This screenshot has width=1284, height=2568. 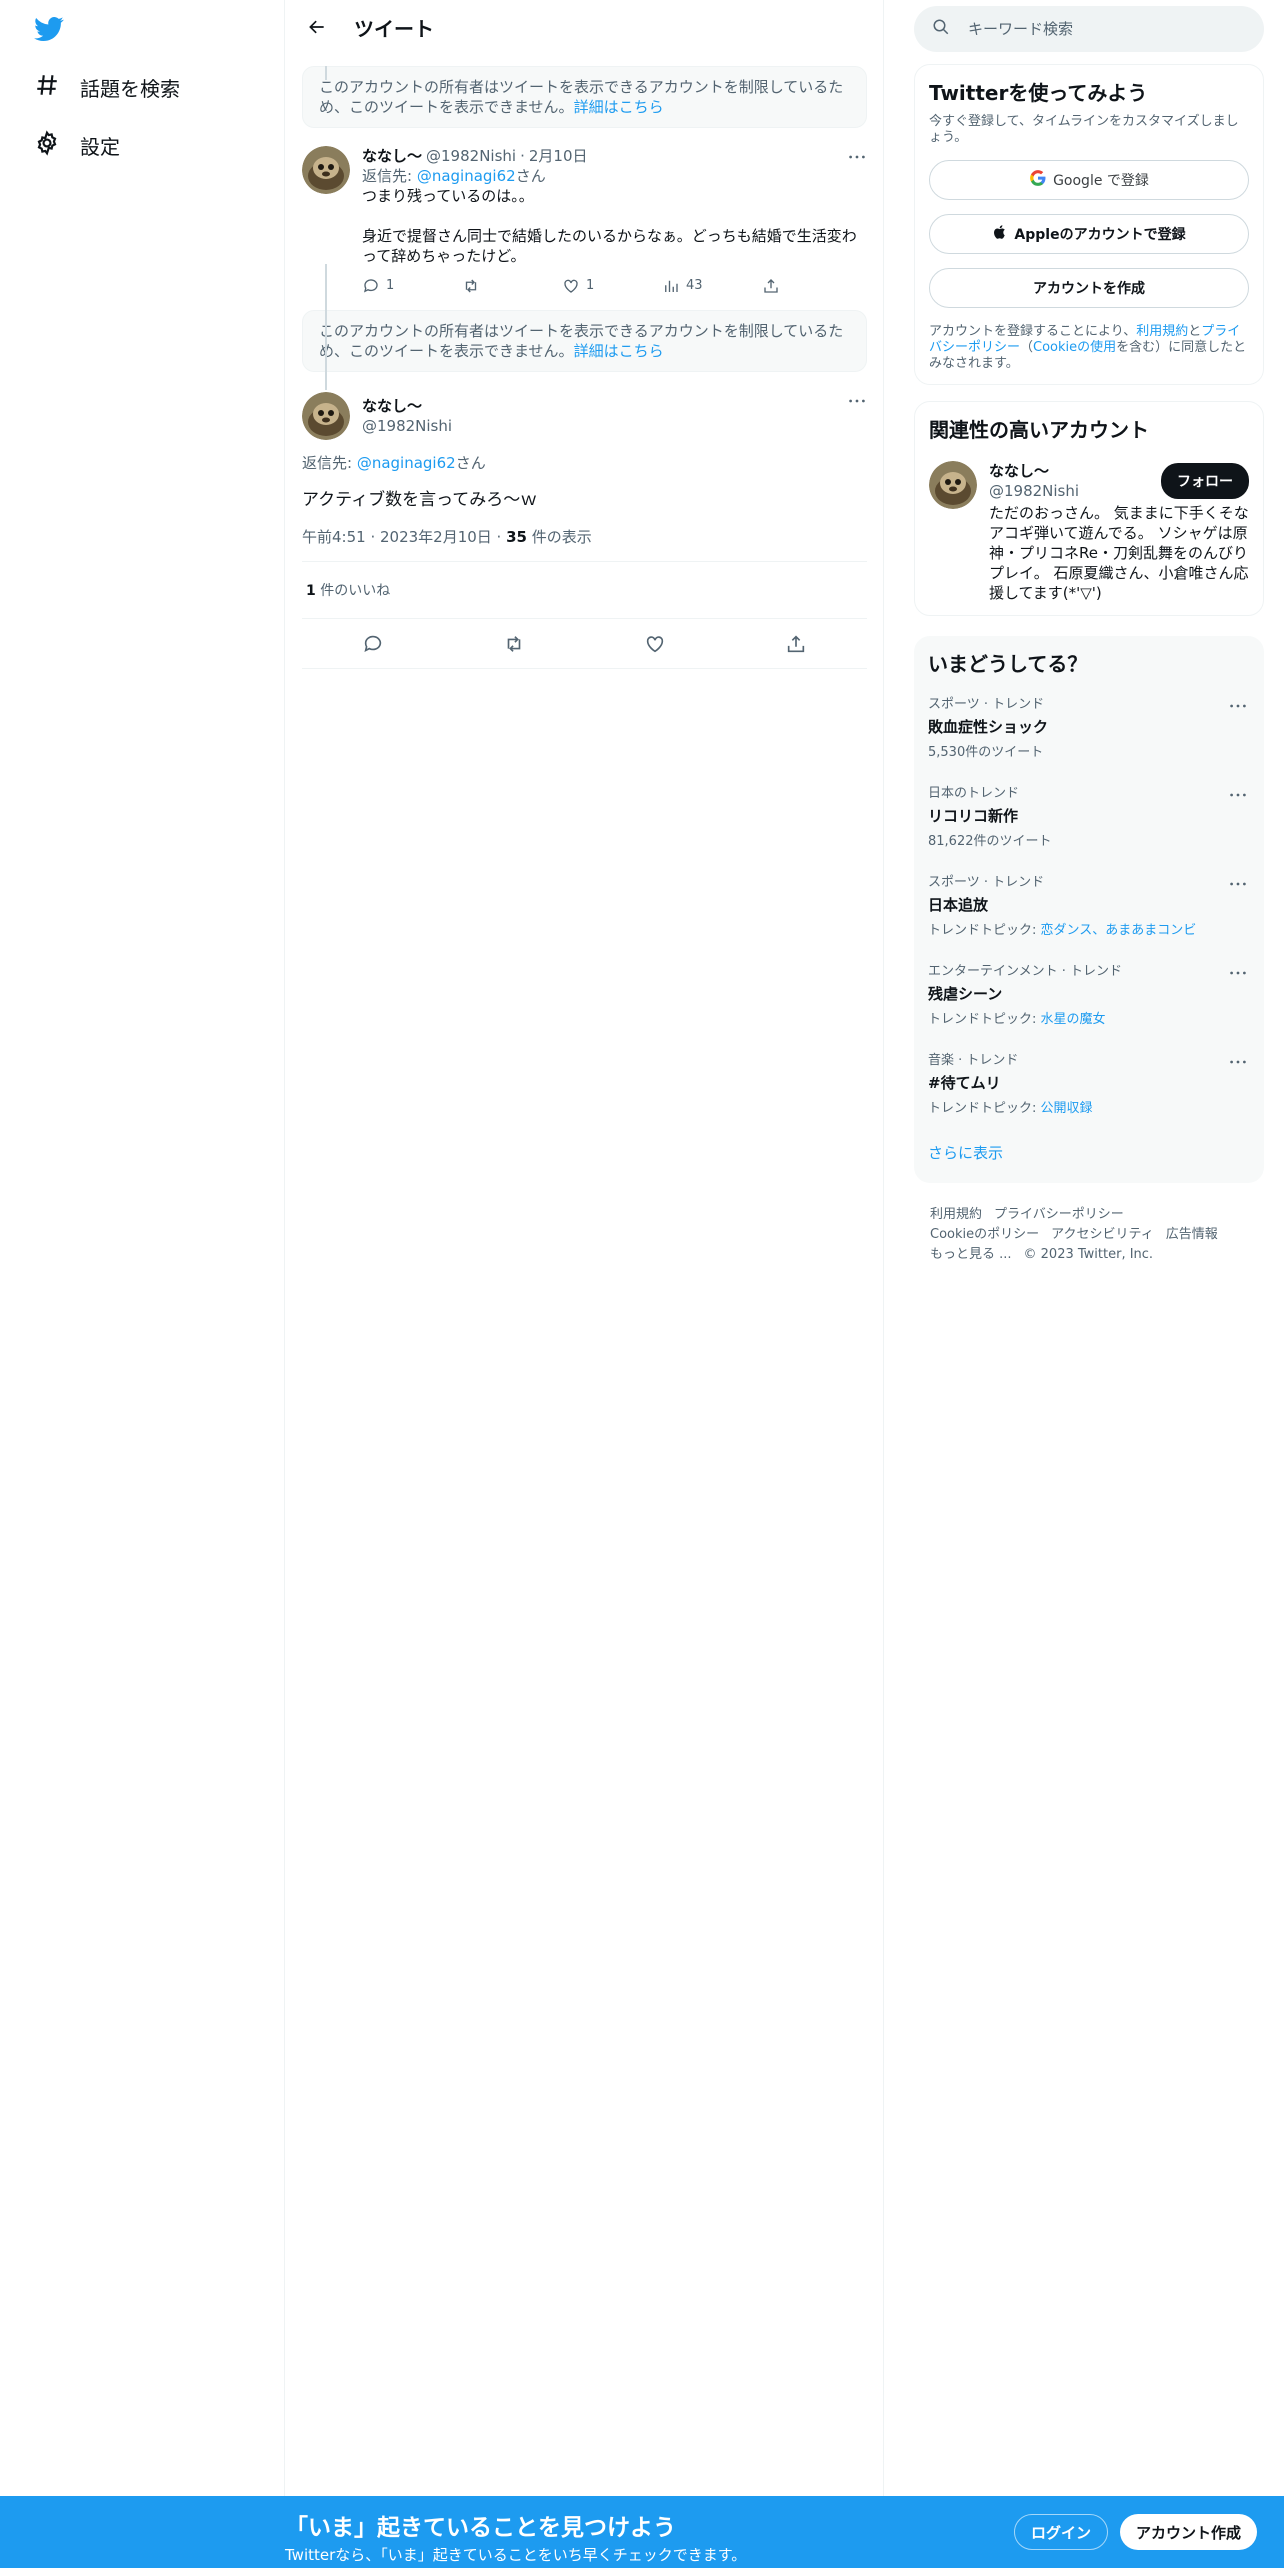 What do you see at coordinates (1089, 288) in the screenshot?
I see `create-account-button: アカウントを作成` at bounding box center [1089, 288].